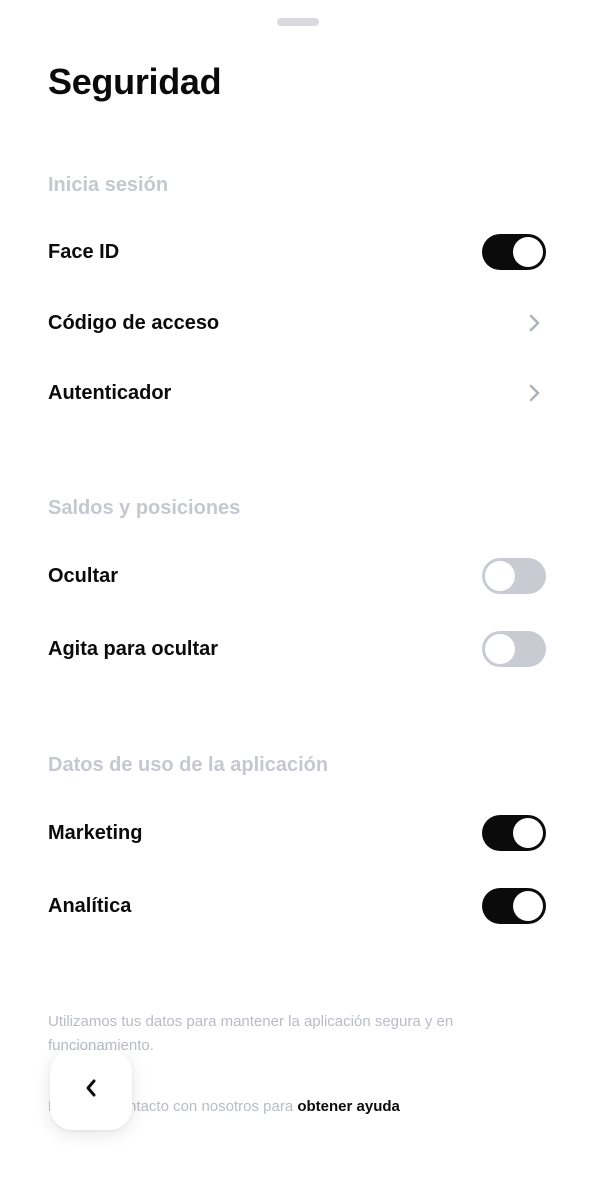 This screenshot has height=1200, width=594. What do you see at coordinates (297, 252) in the screenshot?
I see `row-face-id: Face ID` at bounding box center [297, 252].